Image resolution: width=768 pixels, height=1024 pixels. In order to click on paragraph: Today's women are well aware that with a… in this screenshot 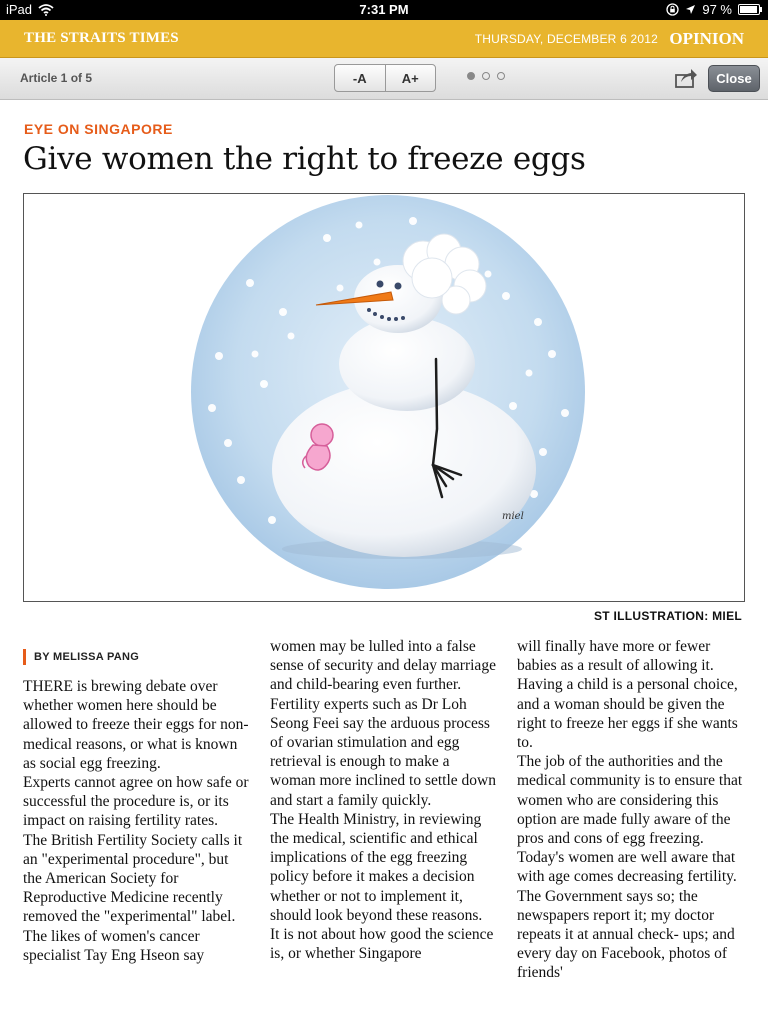, I will do `click(627, 915)`.